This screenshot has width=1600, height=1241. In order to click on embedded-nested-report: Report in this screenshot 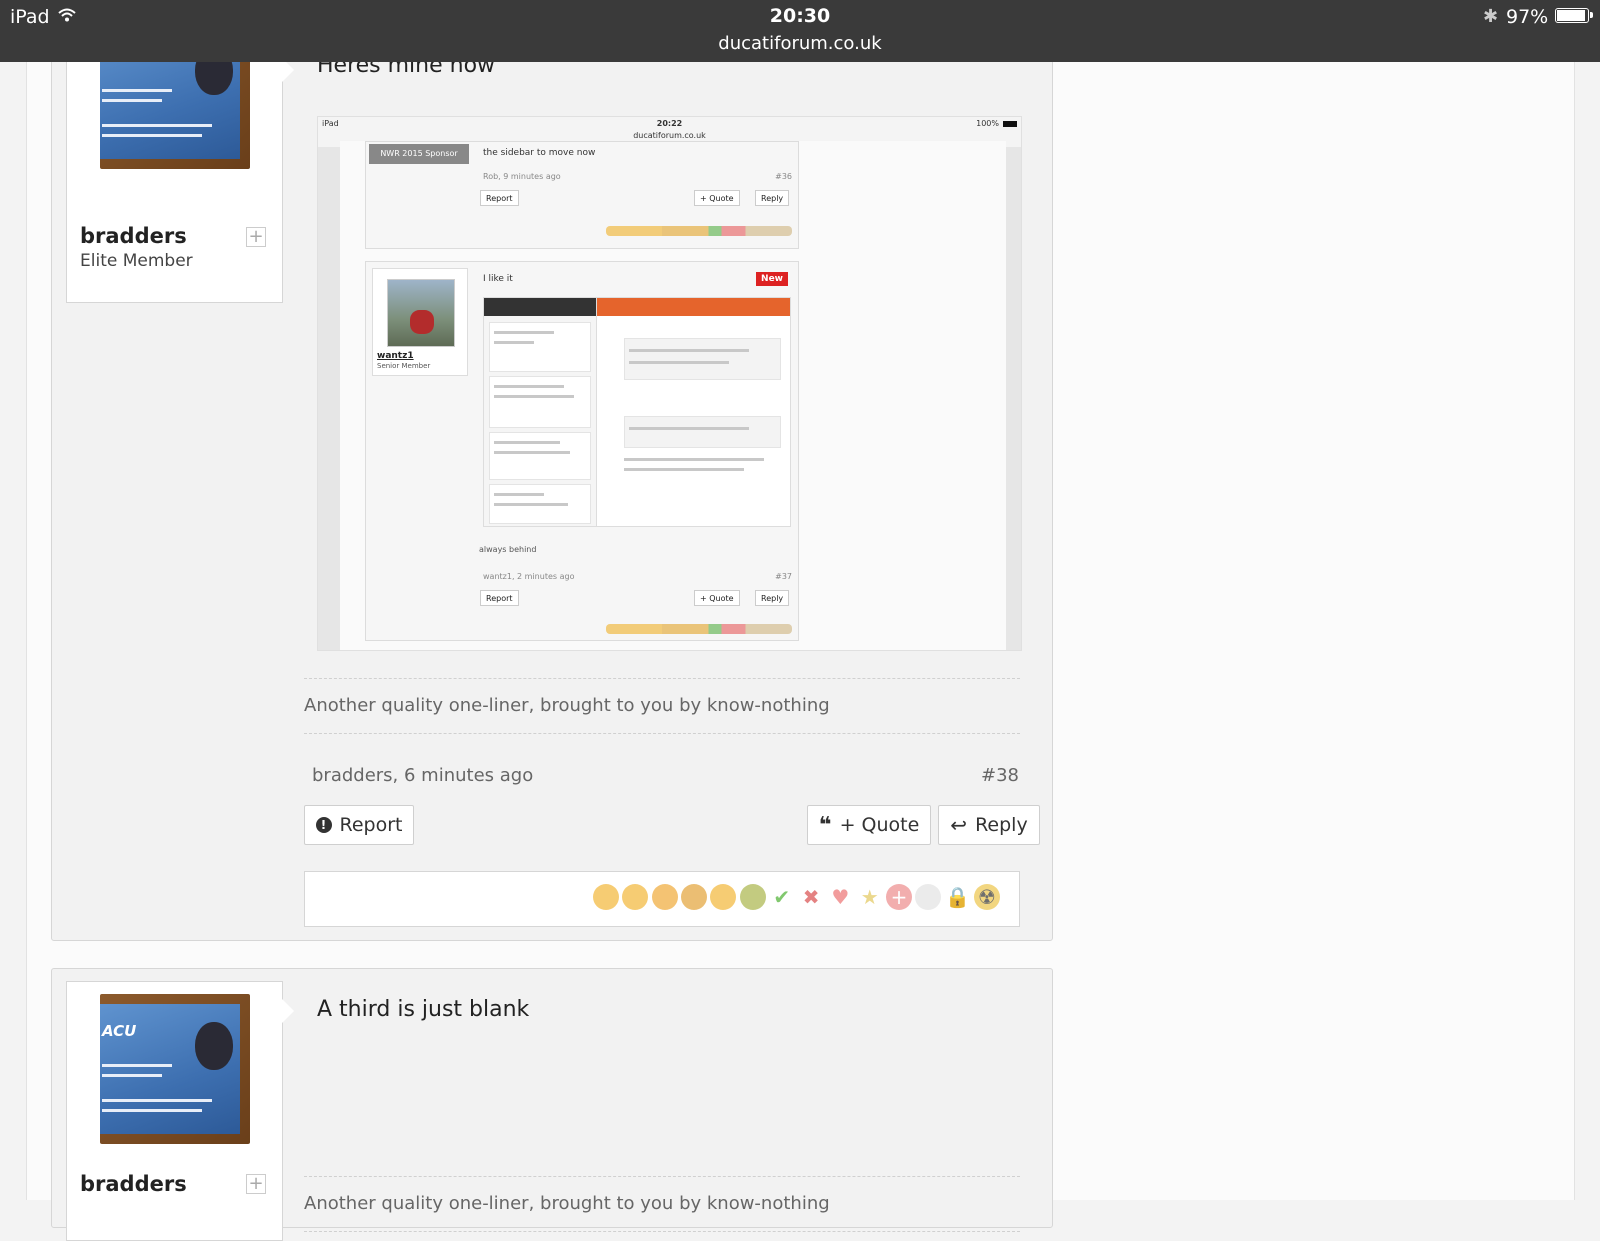, I will do `click(499, 598)`.